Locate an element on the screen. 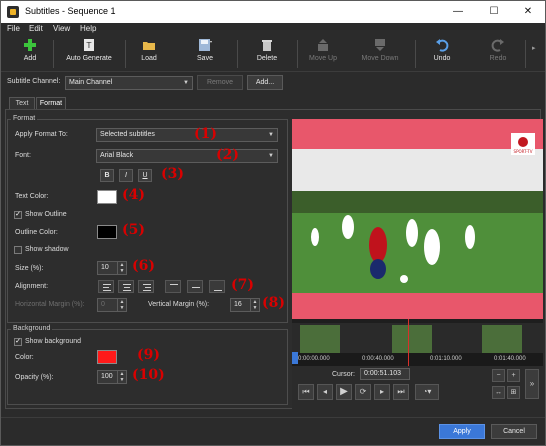 The height and width of the screenshot is (446, 546). previous-frame-button: ◂ is located at coordinates (325, 392).